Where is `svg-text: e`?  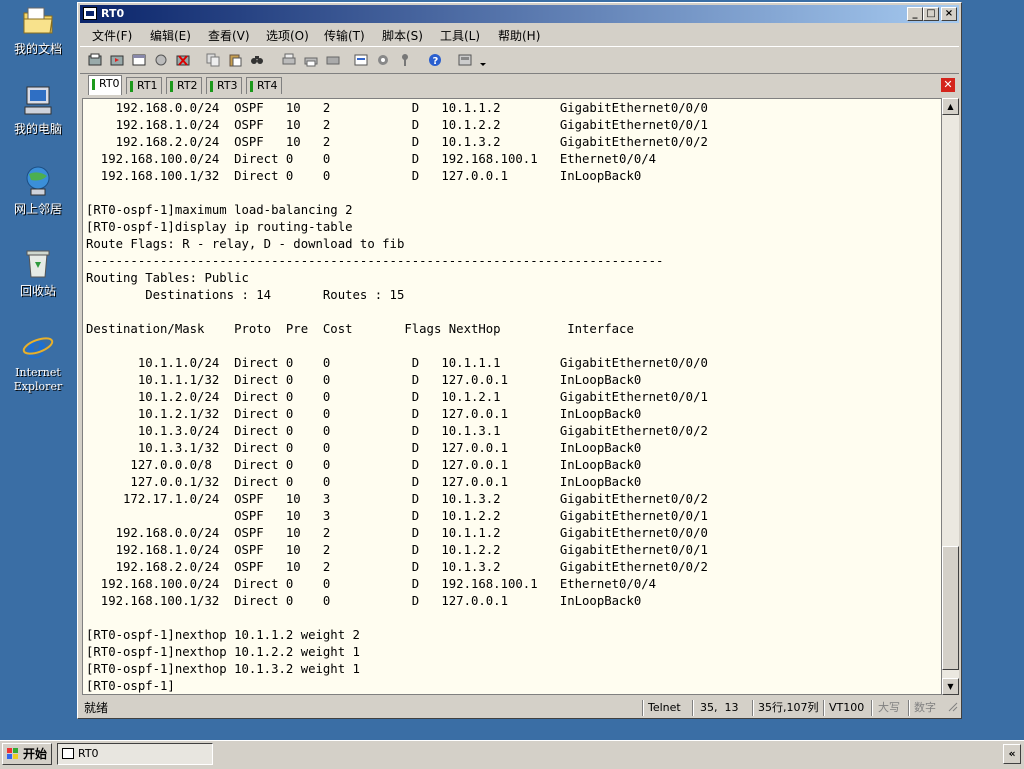 svg-text: e is located at coordinates (36, 345).